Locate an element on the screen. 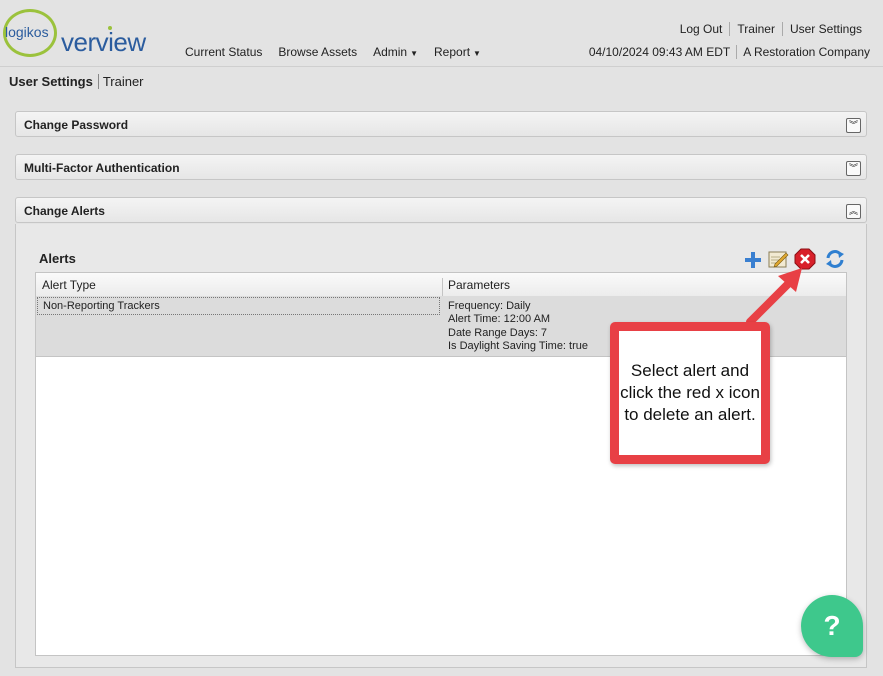  logo-dot is located at coordinates (110, 28).